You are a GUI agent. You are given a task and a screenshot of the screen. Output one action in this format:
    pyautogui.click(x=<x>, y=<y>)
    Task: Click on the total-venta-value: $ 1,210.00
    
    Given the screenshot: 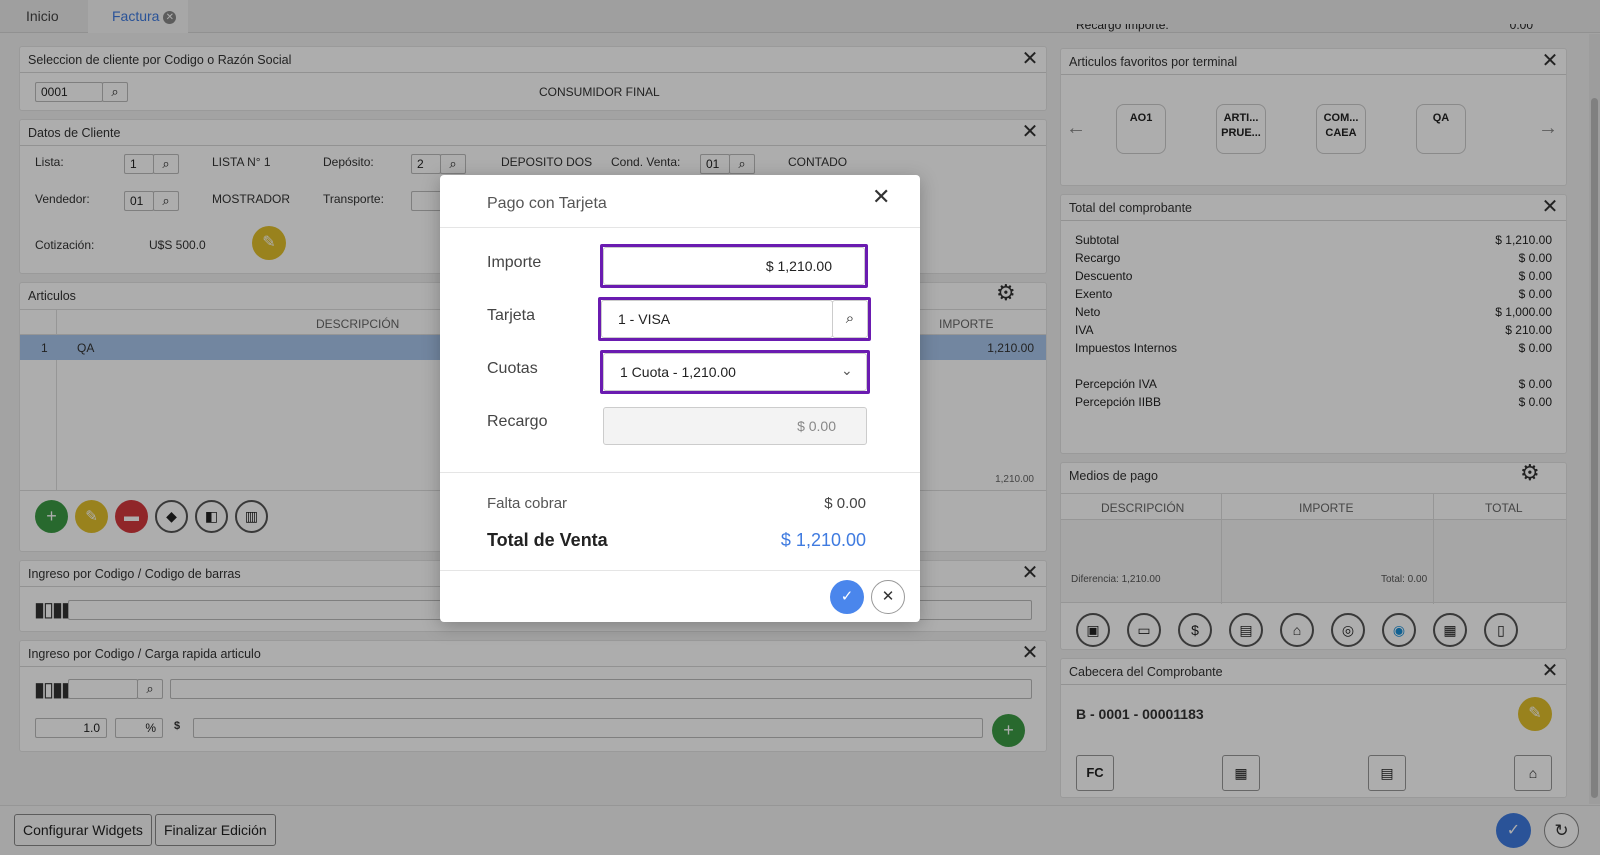 What is the action you would take?
    pyautogui.click(x=823, y=540)
    